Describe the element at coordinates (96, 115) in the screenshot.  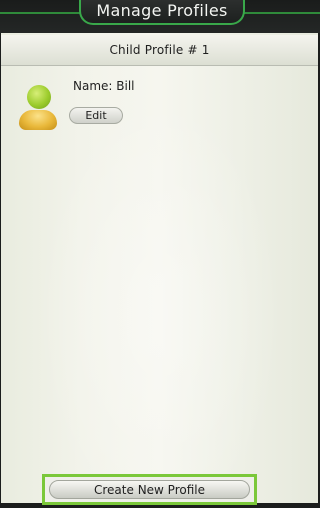
I see `edit-profile-button: Edit` at that location.